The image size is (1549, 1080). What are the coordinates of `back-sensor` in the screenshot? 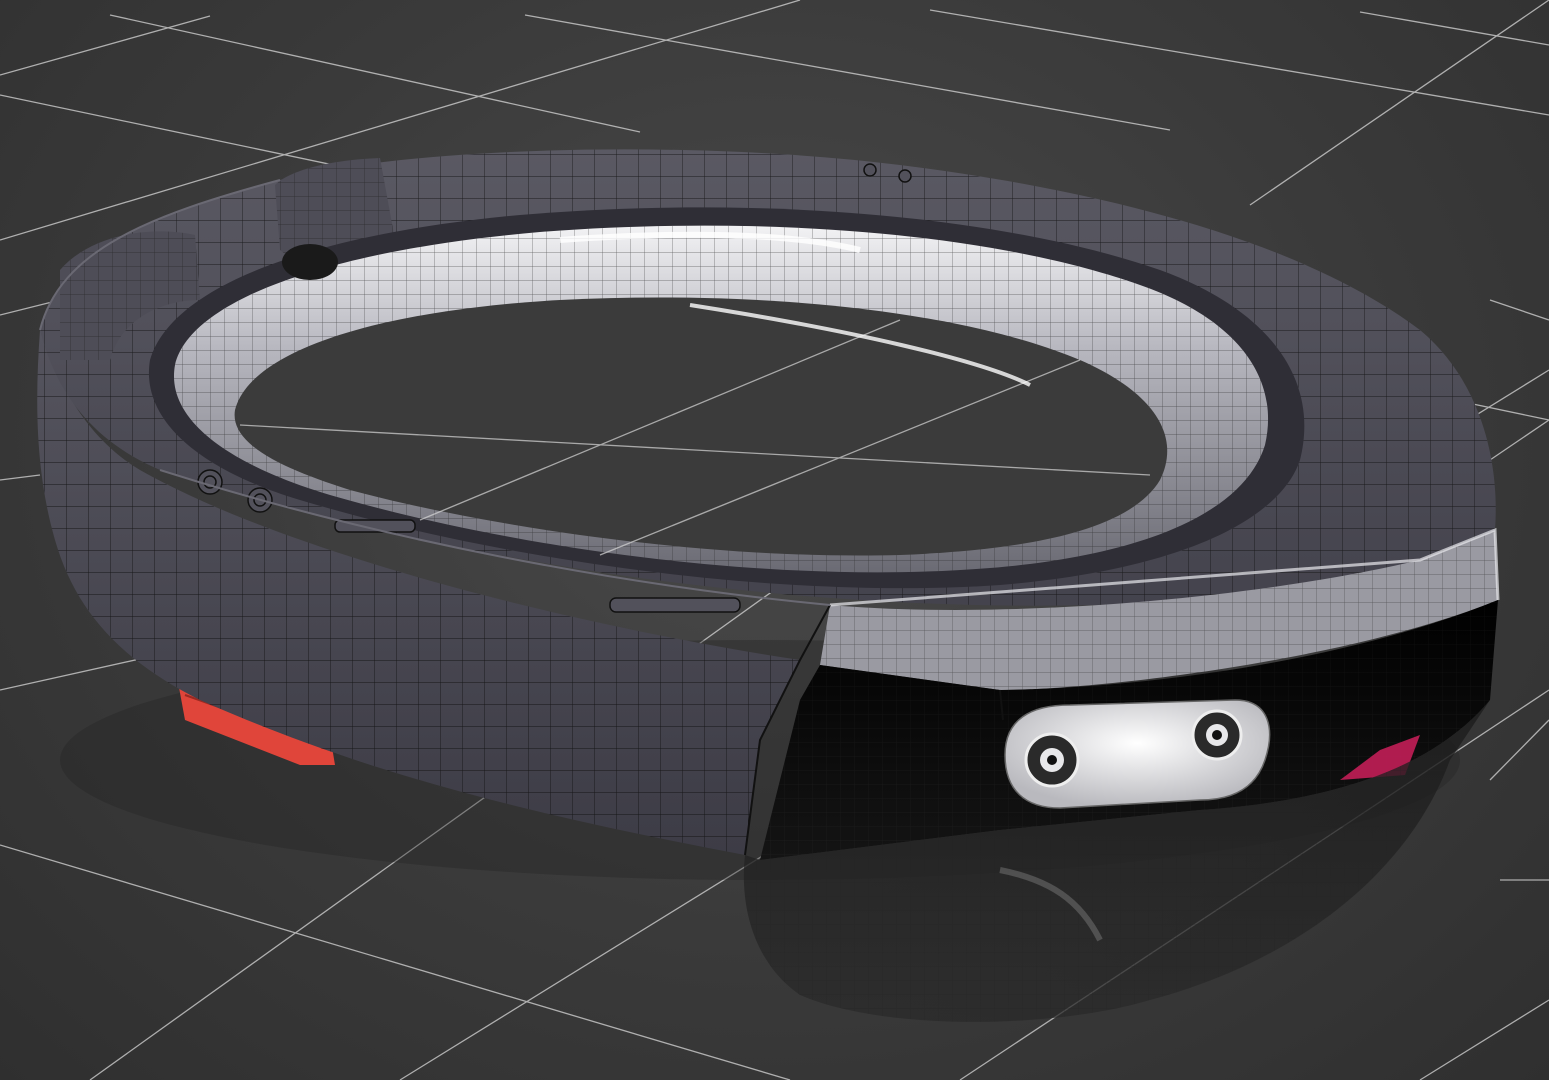 It's located at (310, 262).